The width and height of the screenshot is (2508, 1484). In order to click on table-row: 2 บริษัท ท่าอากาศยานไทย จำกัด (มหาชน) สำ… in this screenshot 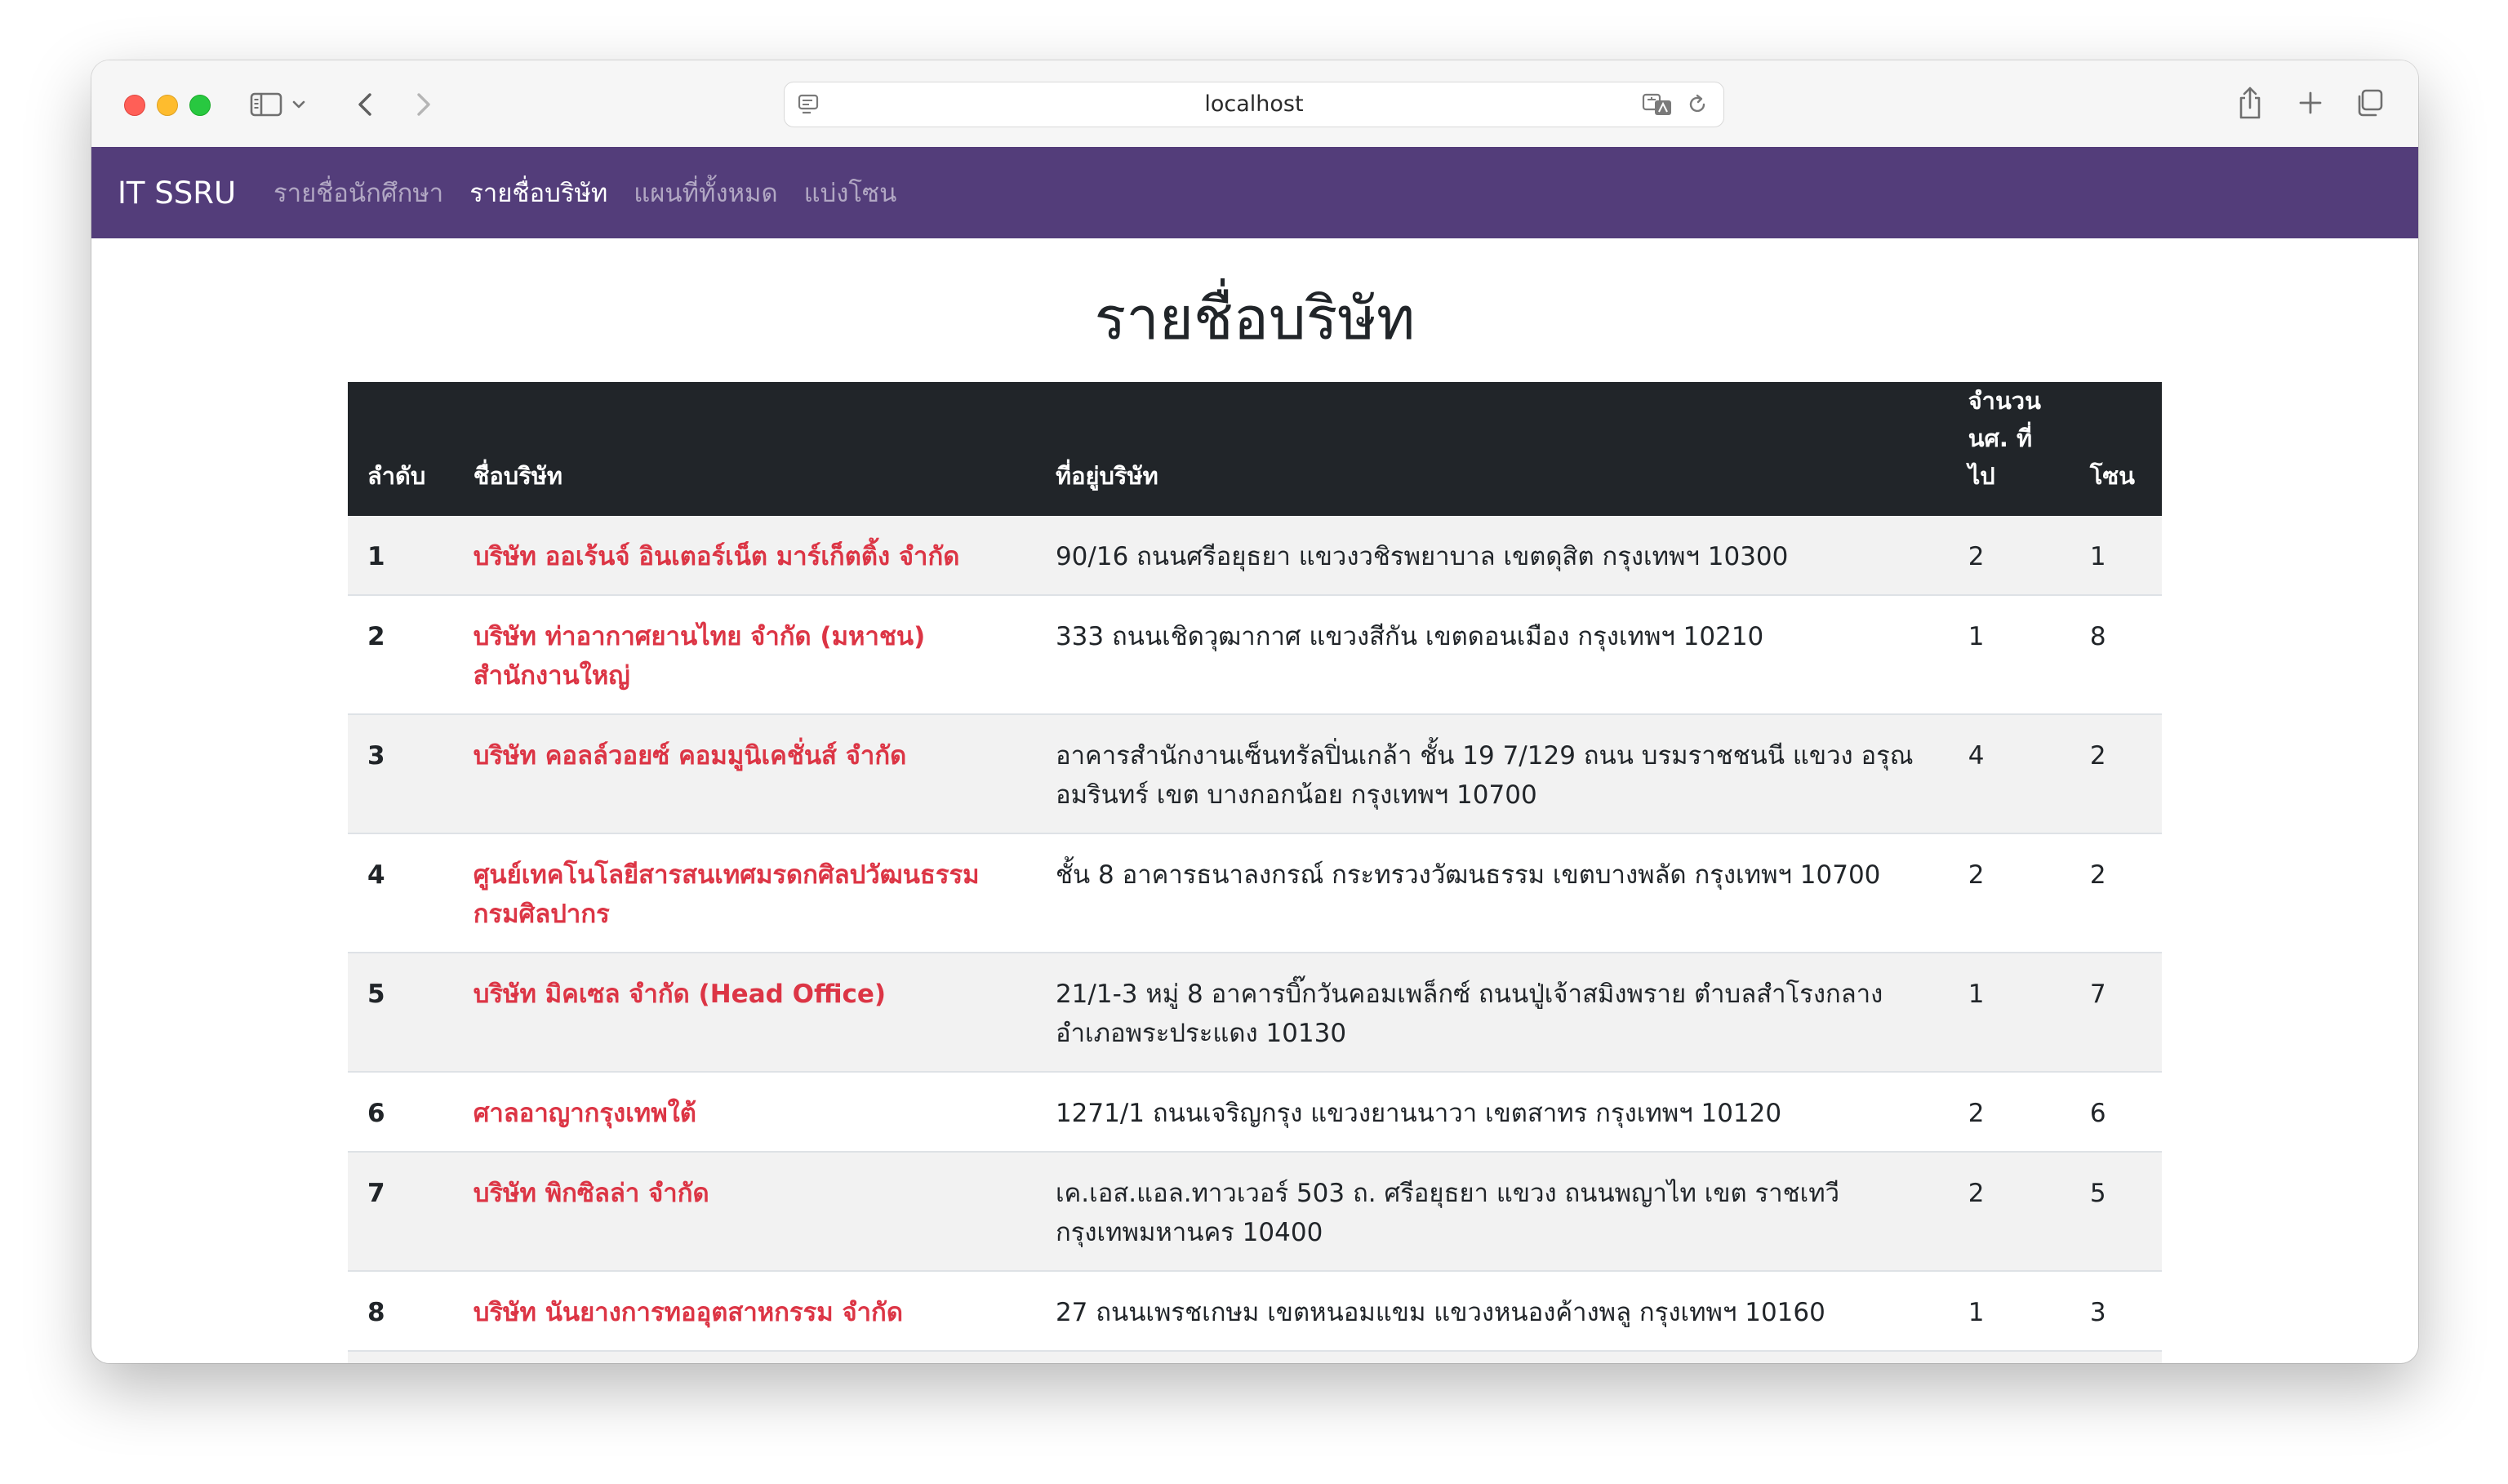, I will do `click(1255, 655)`.